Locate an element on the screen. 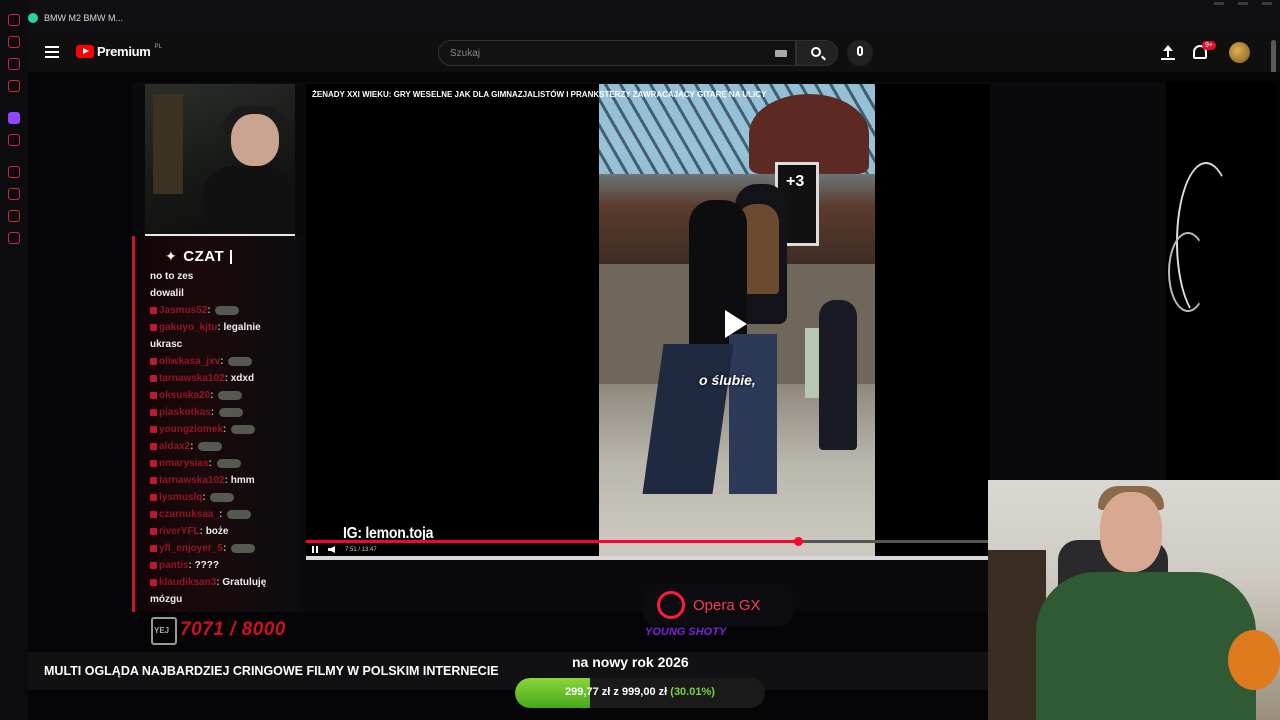 The image size is (1280, 720). chat-title: ✦ CZAT is located at coordinates (199, 256).